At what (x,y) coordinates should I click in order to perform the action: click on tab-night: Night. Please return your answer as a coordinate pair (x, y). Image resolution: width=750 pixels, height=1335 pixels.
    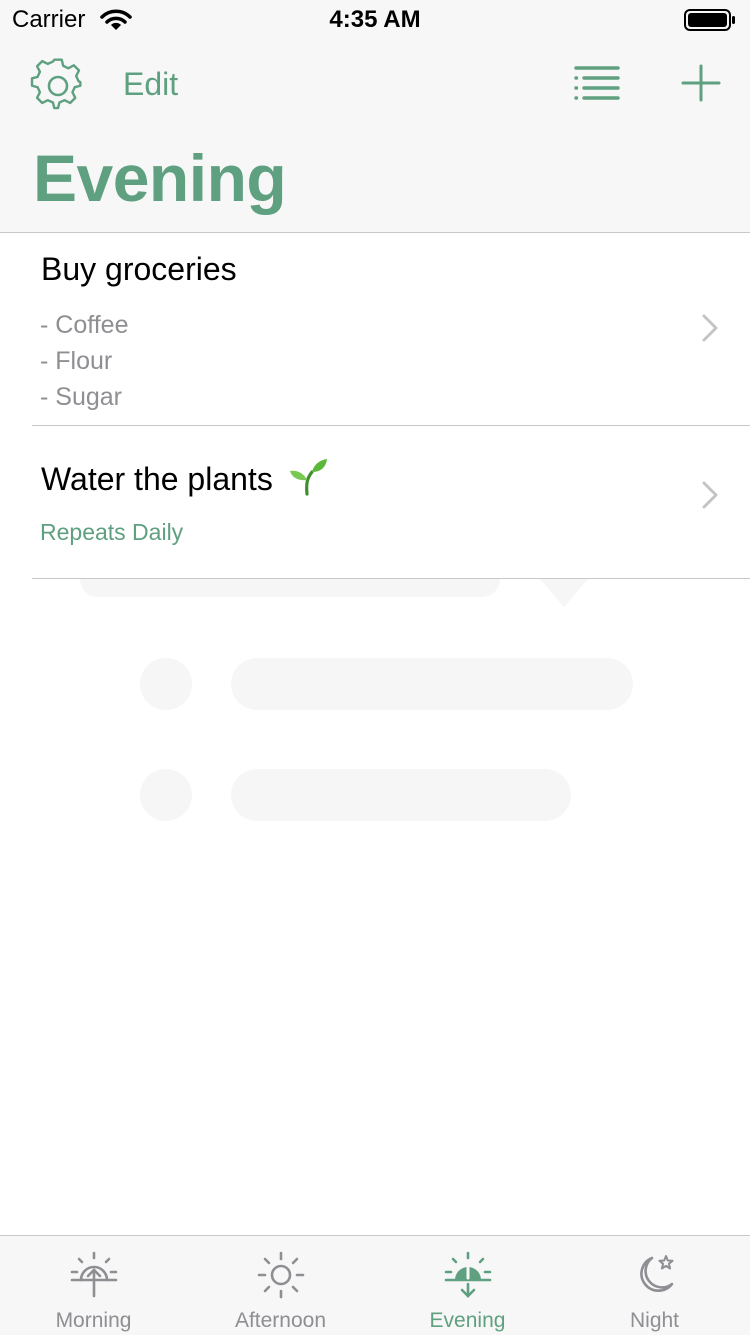
    Looking at the image, I should click on (654, 1285).